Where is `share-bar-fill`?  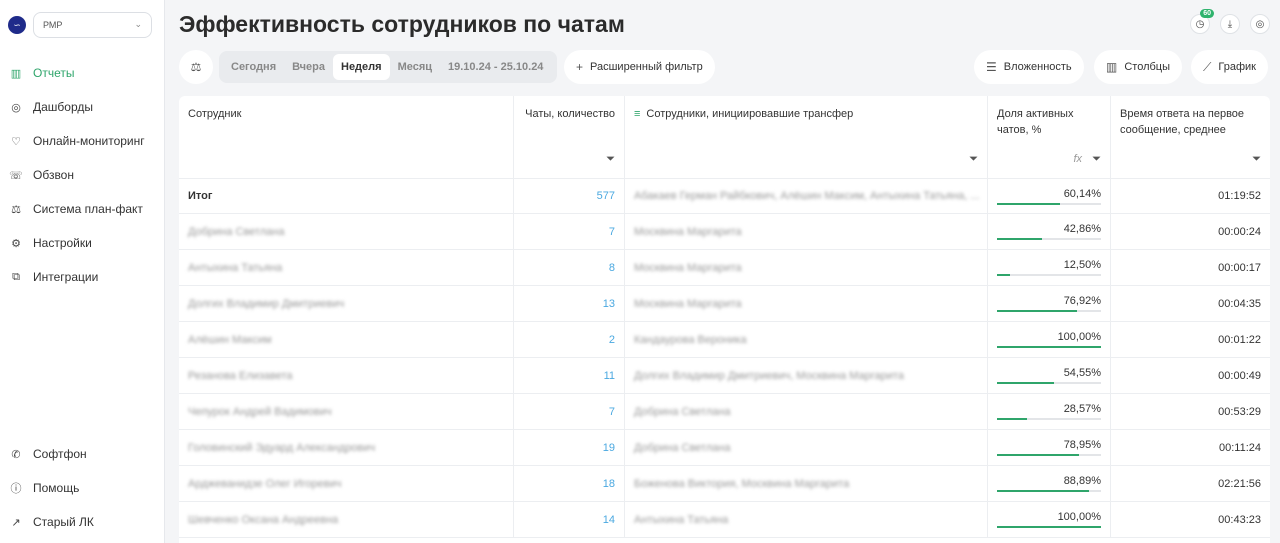 share-bar-fill is located at coordinates (1037, 311).